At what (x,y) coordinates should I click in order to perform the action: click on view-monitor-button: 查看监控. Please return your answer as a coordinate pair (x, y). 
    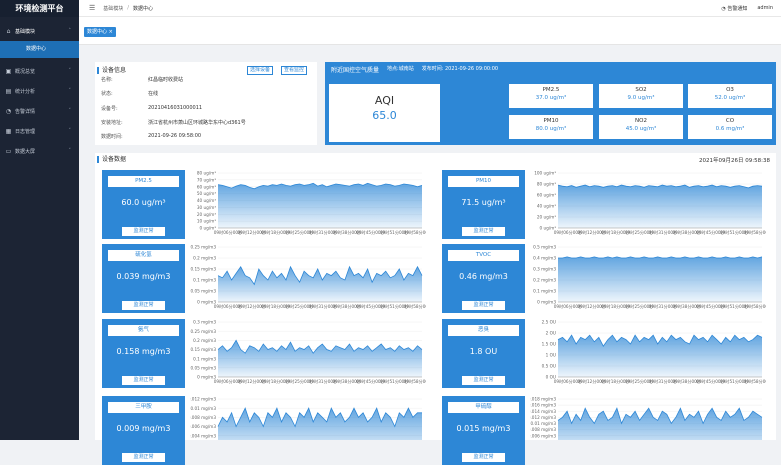
    Looking at the image, I should click on (294, 70).